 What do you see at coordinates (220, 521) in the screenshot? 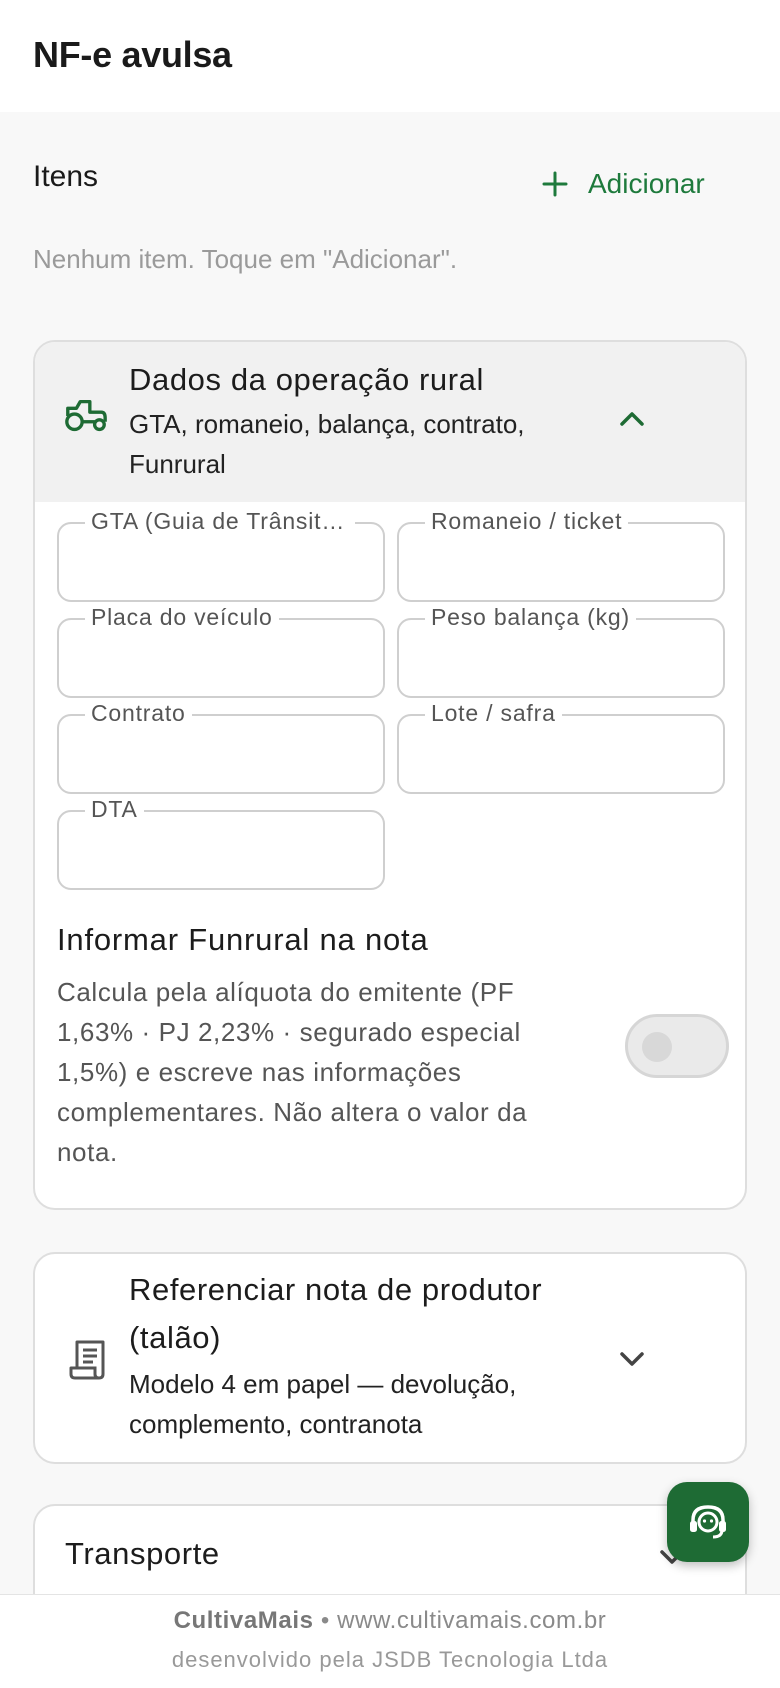
I see `gta-field-label: GTA (Guia de Trânsito Animal)` at bounding box center [220, 521].